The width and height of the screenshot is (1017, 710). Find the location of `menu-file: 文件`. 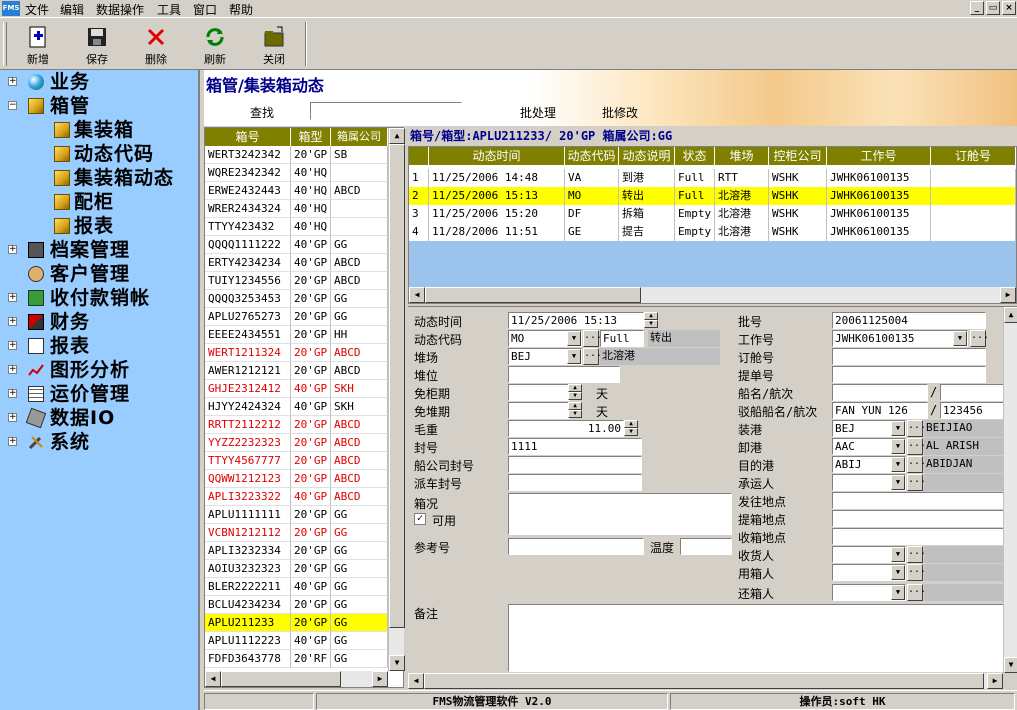

menu-file: 文件 is located at coordinates (37, 9).